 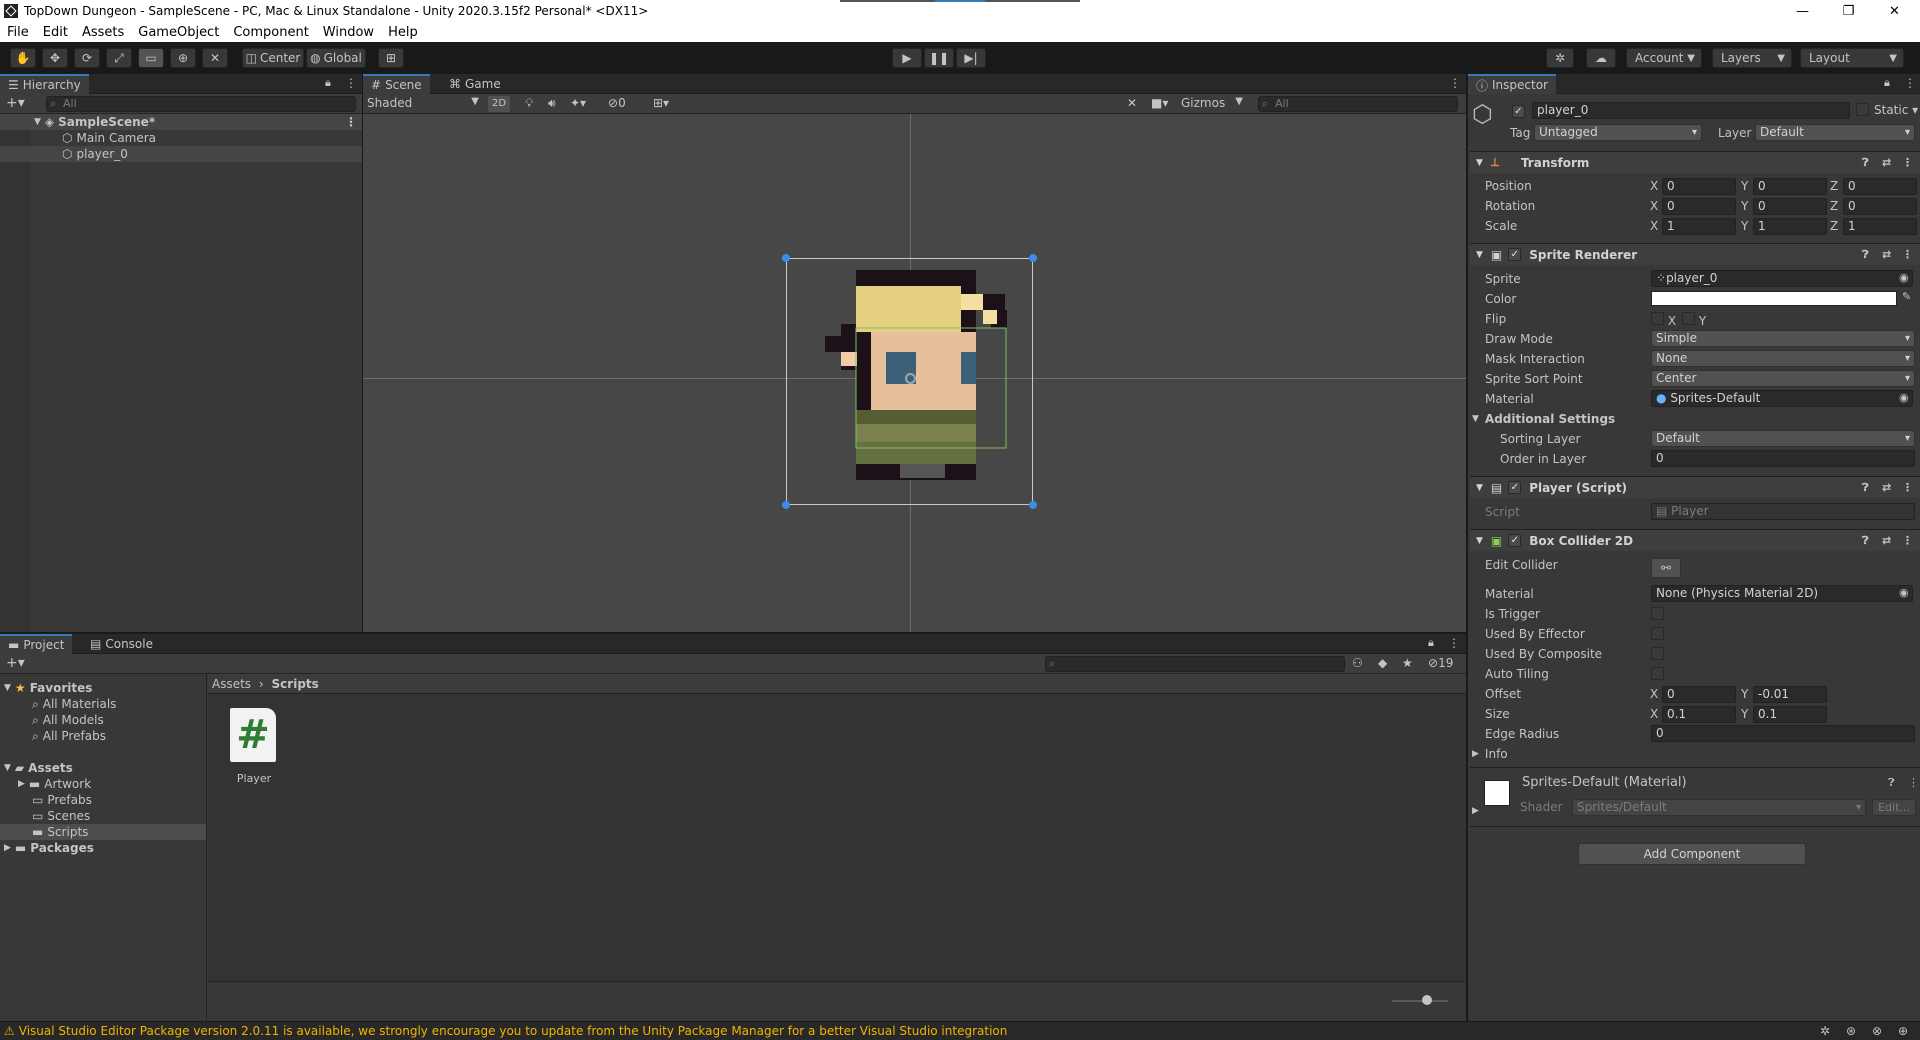 What do you see at coordinates (121, 644) in the screenshot?
I see `tab-console: ▤ Console` at bounding box center [121, 644].